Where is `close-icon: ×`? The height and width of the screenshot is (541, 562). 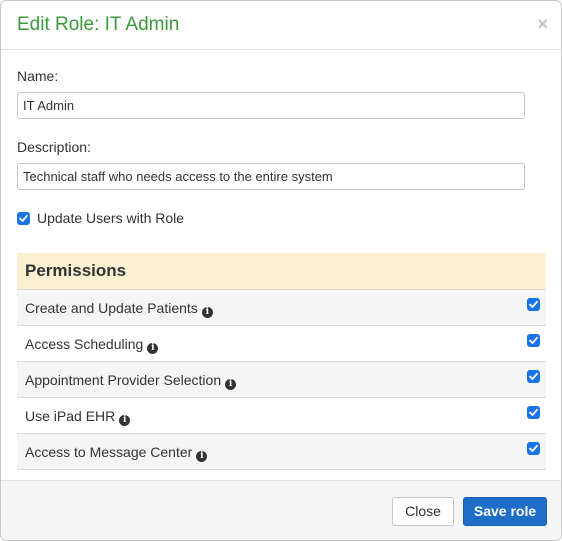
close-icon: × is located at coordinates (542, 24).